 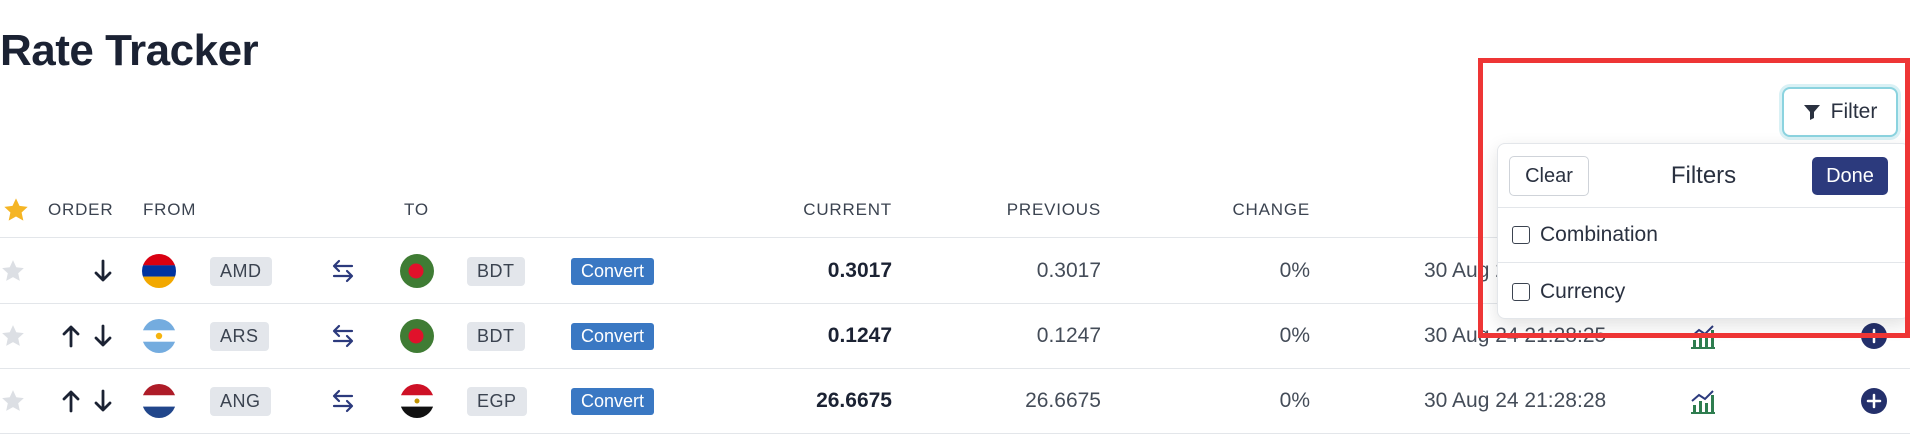 What do you see at coordinates (1811, 112) in the screenshot?
I see `funnel-icon` at bounding box center [1811, 112].